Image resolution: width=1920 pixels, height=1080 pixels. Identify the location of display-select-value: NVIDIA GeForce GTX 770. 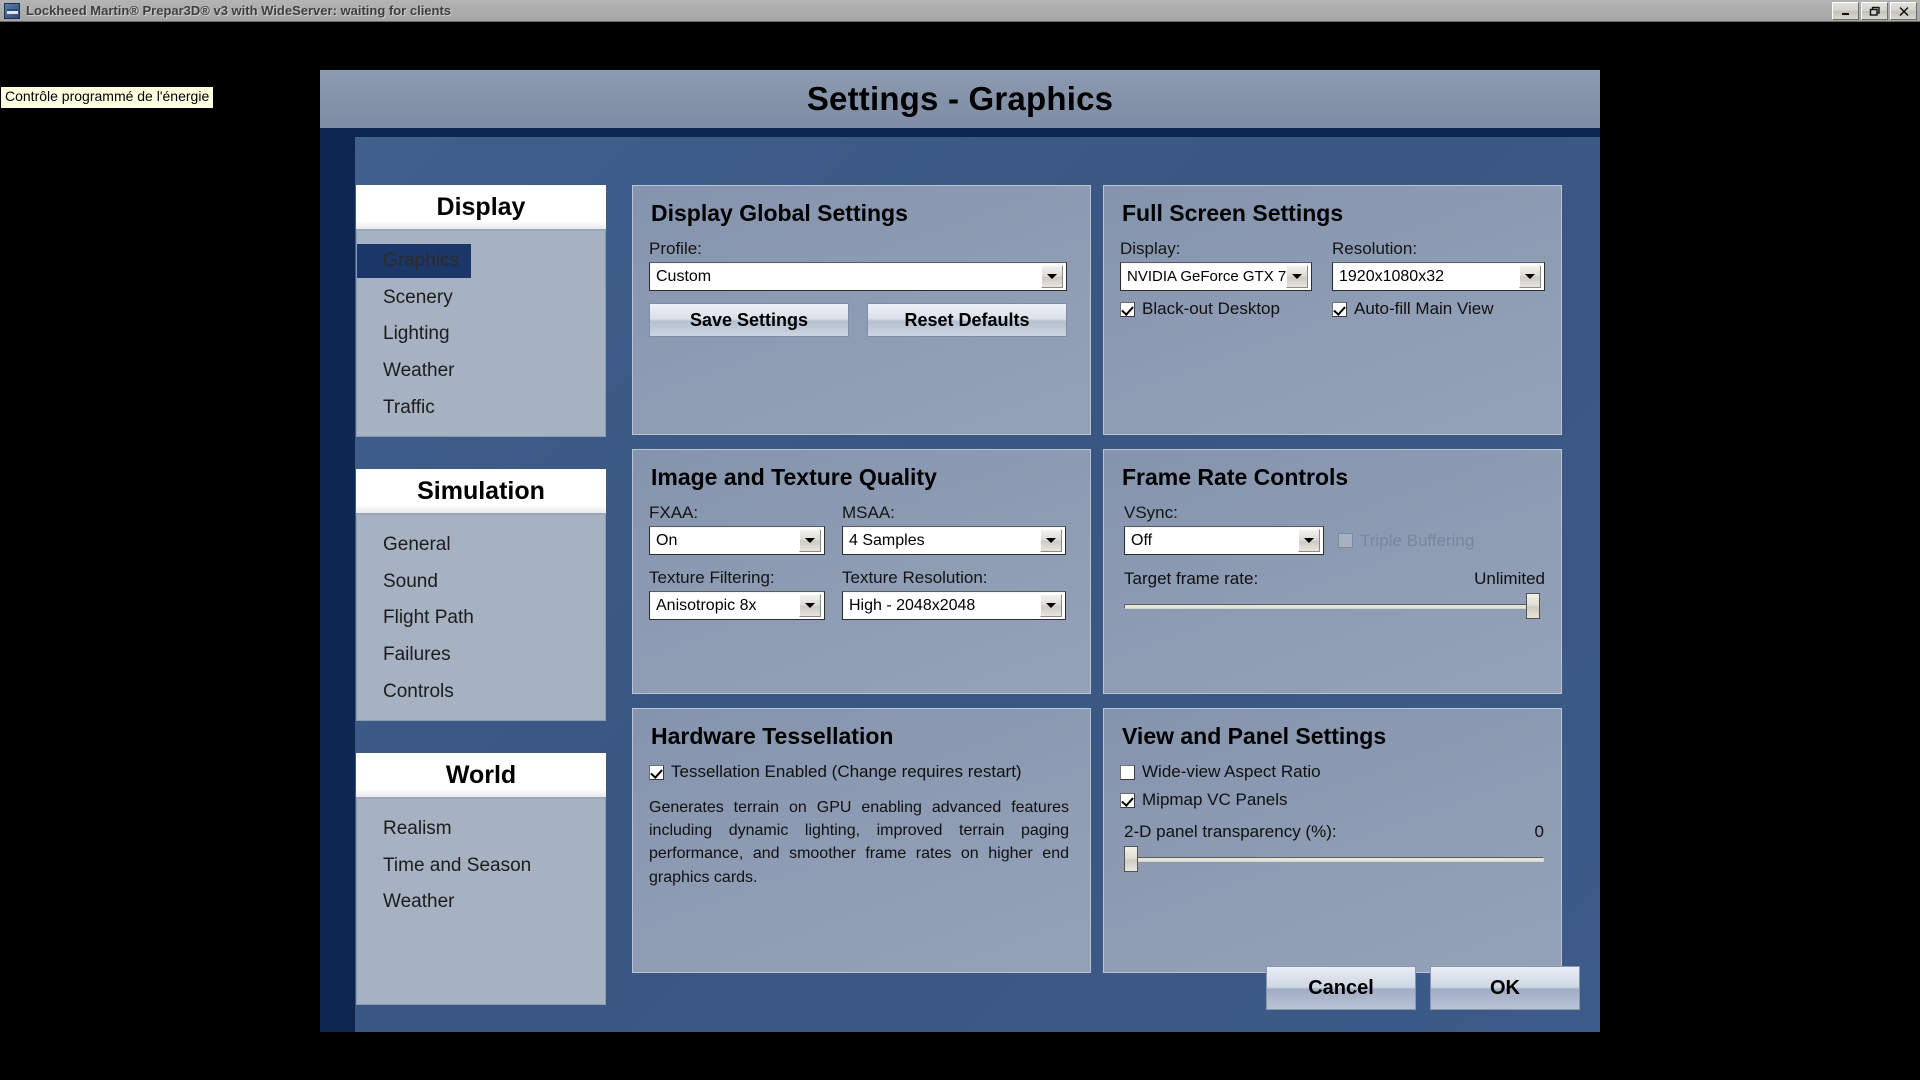
(1206, 276).